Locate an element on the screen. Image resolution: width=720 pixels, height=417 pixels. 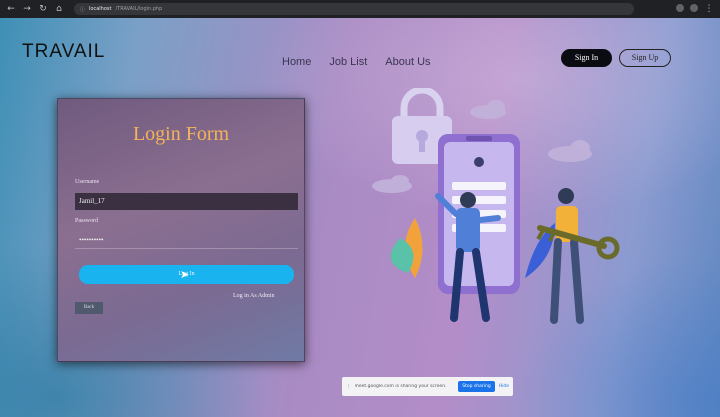
reload-icon: ↻ is located at coordinates (43, 9).